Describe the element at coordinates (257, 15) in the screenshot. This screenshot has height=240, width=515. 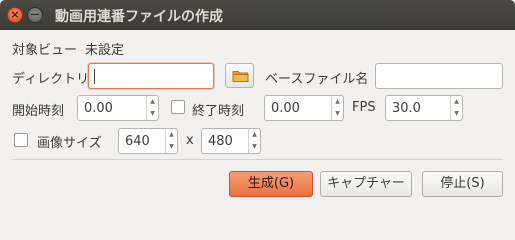
I see `title-bar: × — 動画用連番ファイルの作成` at that location.